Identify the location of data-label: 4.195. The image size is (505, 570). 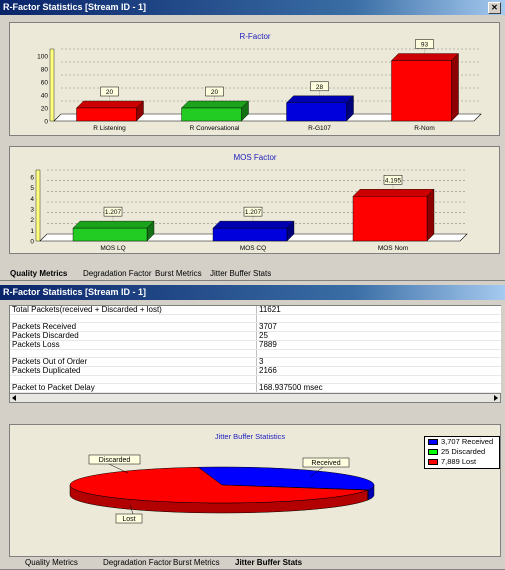
(393, 180).